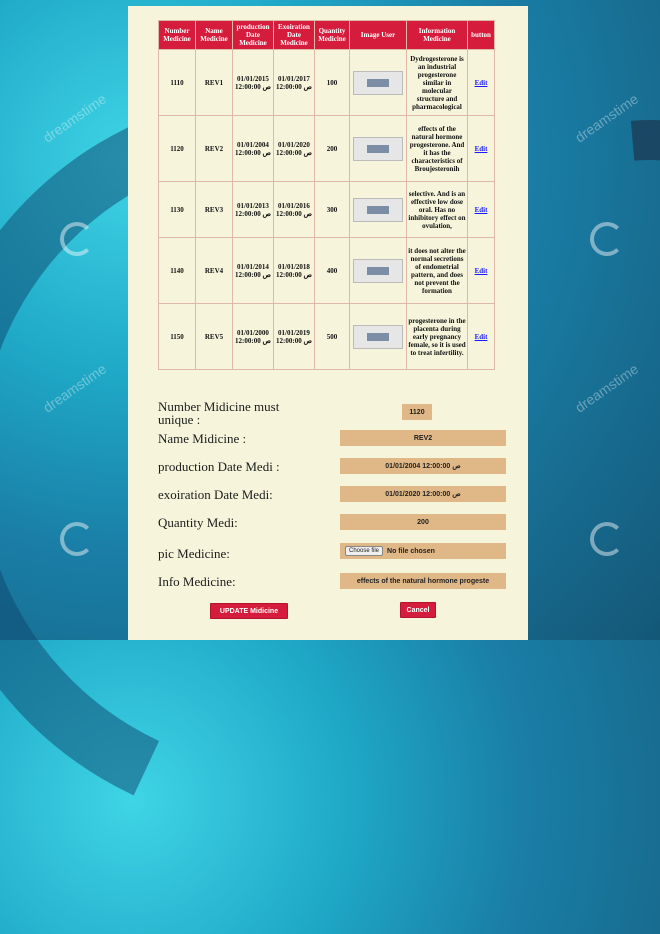  I want to click on expiration-date-field: 01/01/2020 12:00:00 ص, so click(423, 494).